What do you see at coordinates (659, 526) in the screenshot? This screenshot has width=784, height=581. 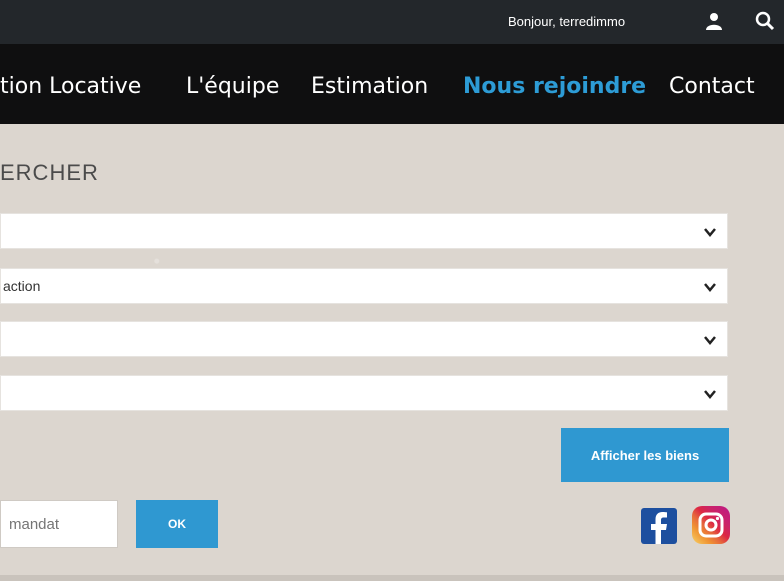 I see `facebook-icon` at bounding box center [659, 526].